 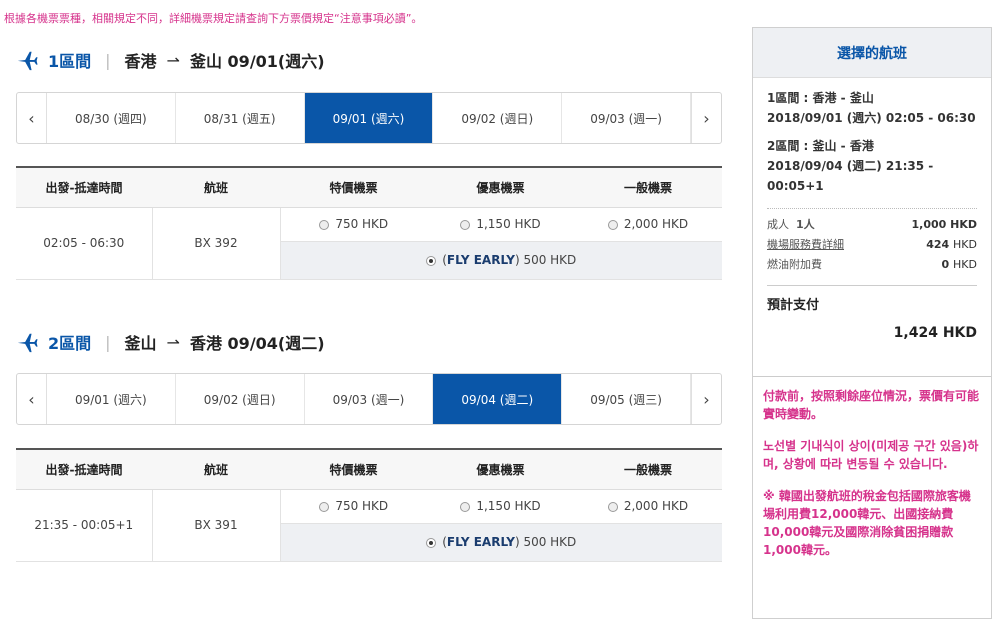 I want to click on fare-rules-notice: 根據各機票票種，相關規定不同，詳細機票規定請查詢下方票價規定“注意事項必讀”。, so click(x=213, y=18).